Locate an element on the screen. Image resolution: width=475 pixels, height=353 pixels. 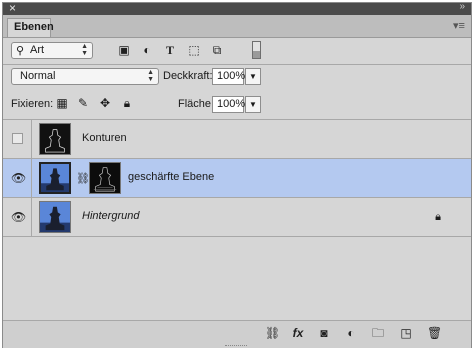
lock-transparent-pixels-icon: ▦ is located at coordinates (62, 103).